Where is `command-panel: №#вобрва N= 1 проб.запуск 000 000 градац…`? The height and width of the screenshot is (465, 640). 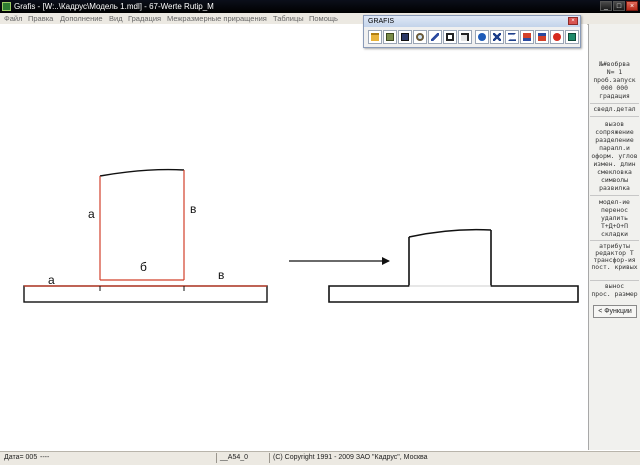 command-panel: №#вобрва N= 1 проб.запуск 000 000 градац… is located at coordinates (614, 237).